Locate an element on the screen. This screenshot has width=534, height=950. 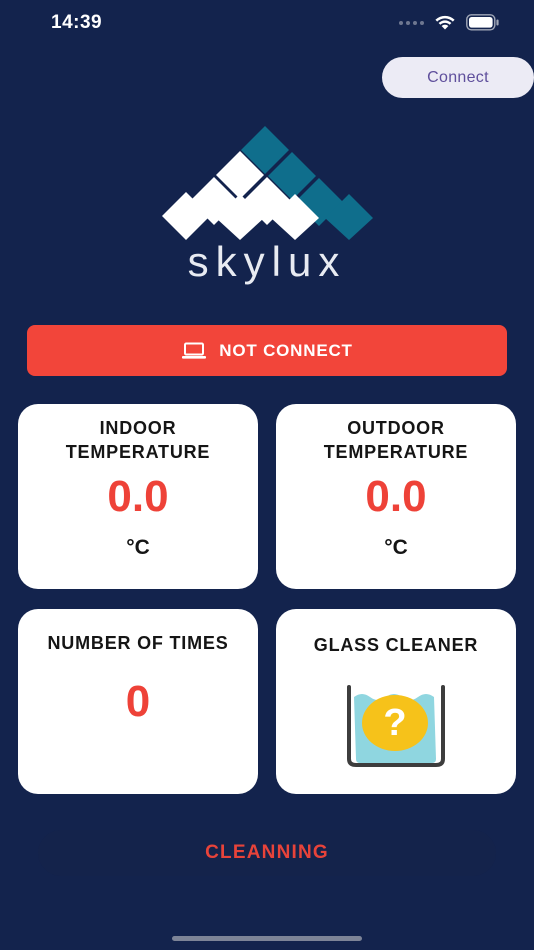
indoor-temperature-unit: °C is located at coordinates (138, 547).